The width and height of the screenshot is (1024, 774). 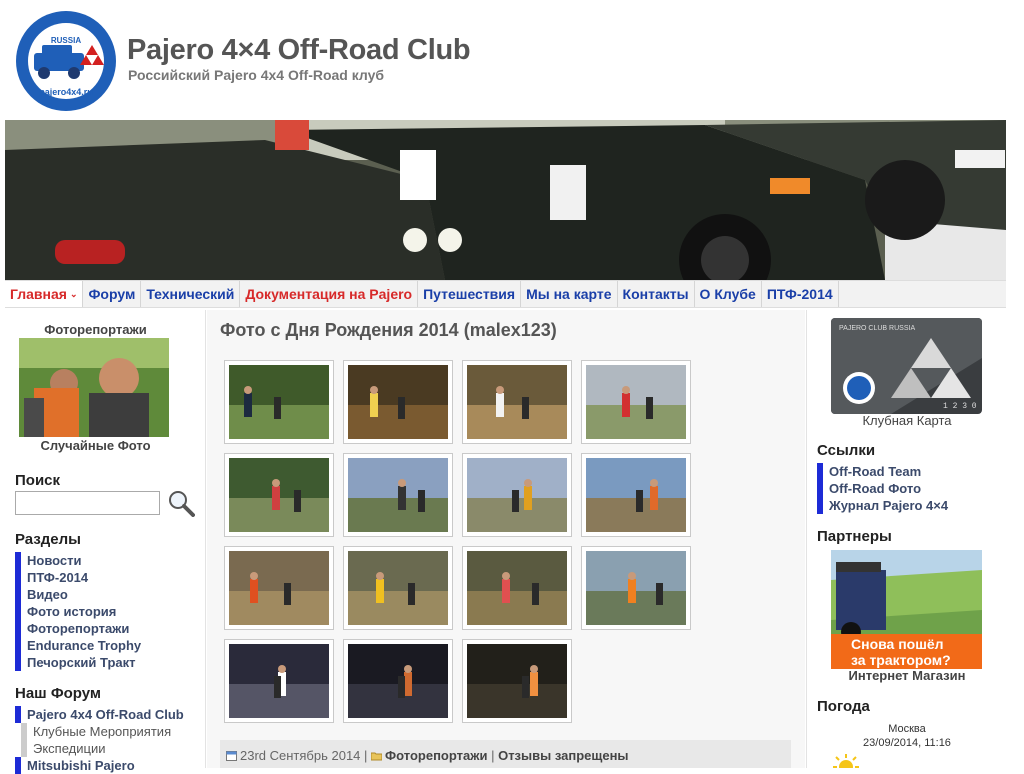 What do you see at coordinates (38, 480) in the screenshot?
I see `search-widget-title: Поиск` at bounding box center [38, 480].